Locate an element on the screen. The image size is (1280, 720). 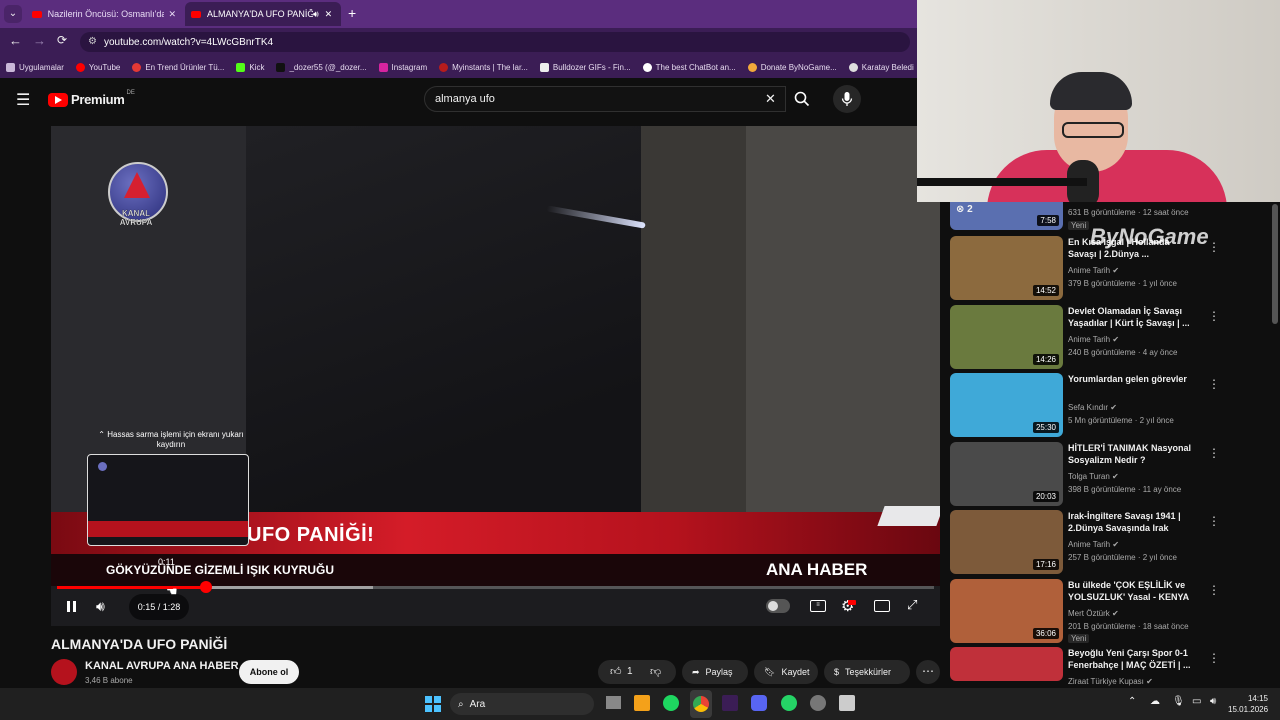
like-icon: 👍︎ is located at coordinates (616, 671).